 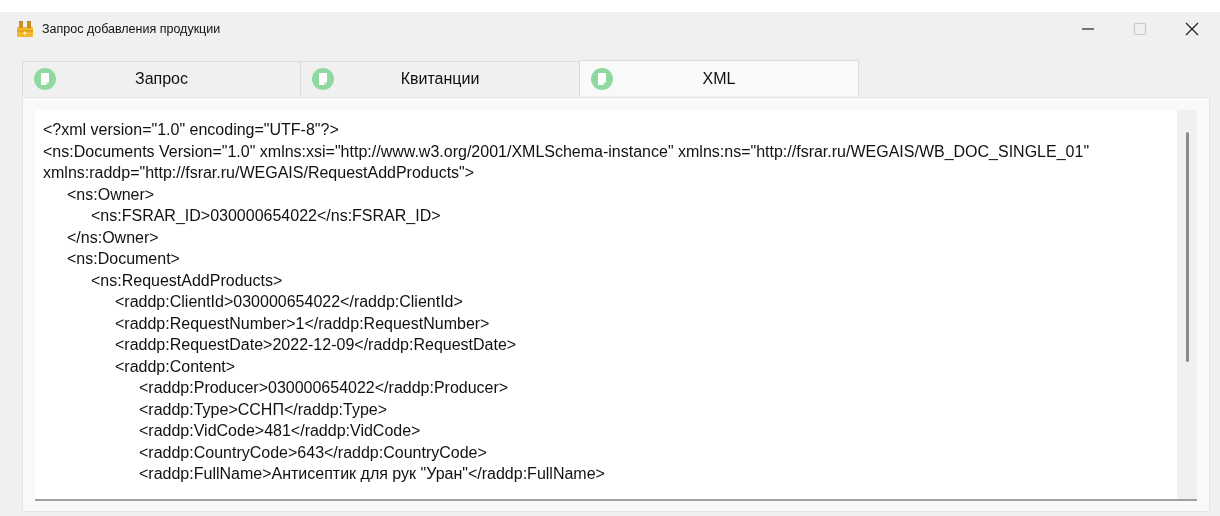 What do you see at coordinates (302, 323) in the screenshot?
I see `xml-line: <raddp:RequestNumber>1</raddp:RequestNumber>` at bounding box center [302, 323].